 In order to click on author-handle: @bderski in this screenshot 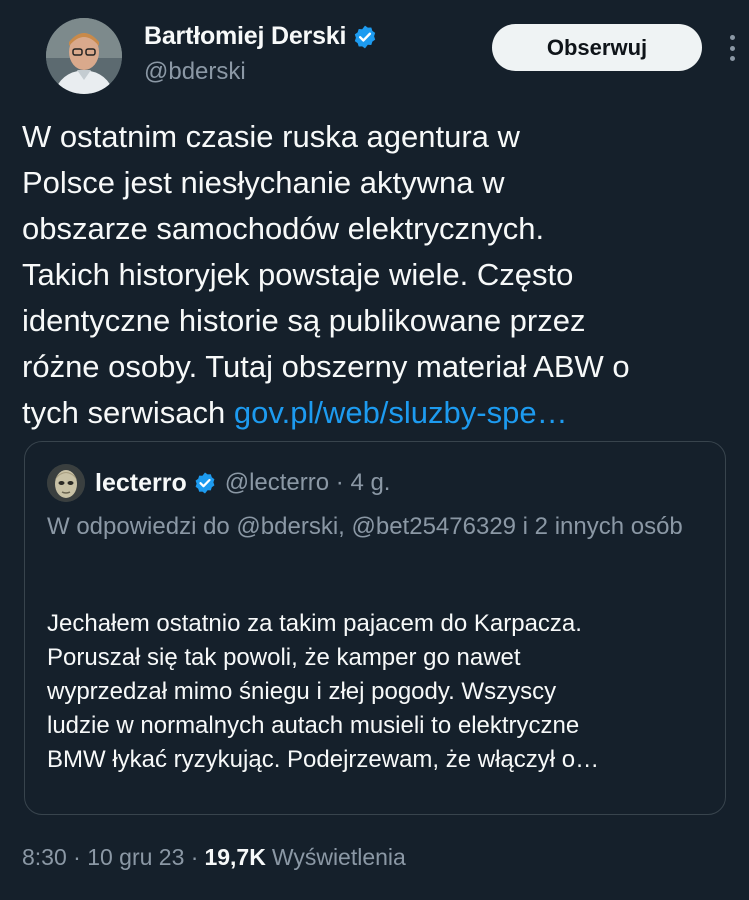, I will do `click(195, 72)`.